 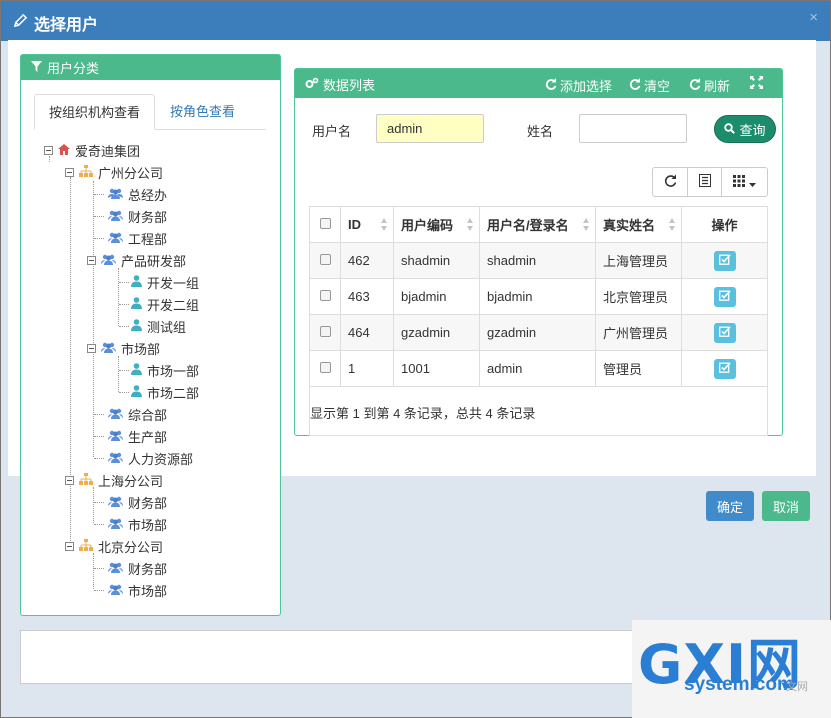 I want to click on fullscreen-button, so click(x=756, y=84).